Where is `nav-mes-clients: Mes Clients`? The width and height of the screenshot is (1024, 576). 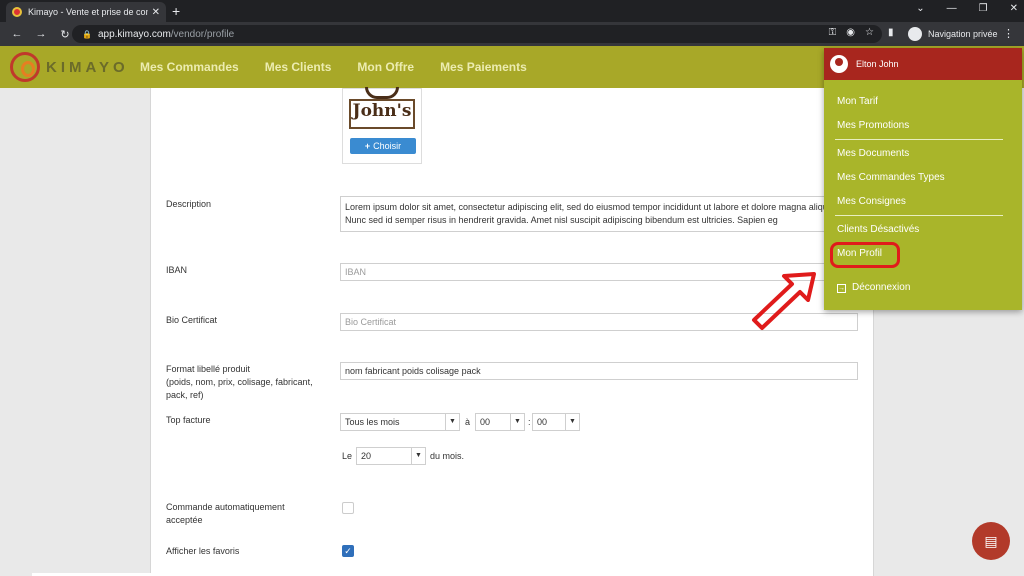
nav-mes-clients: Mes Clients is located at coordinates (298, 67).